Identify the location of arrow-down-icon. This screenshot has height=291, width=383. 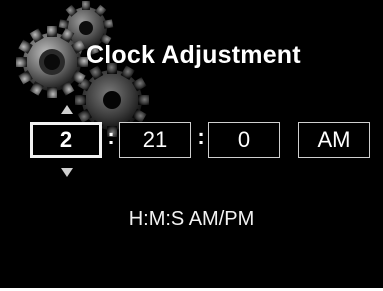
(67, 172).